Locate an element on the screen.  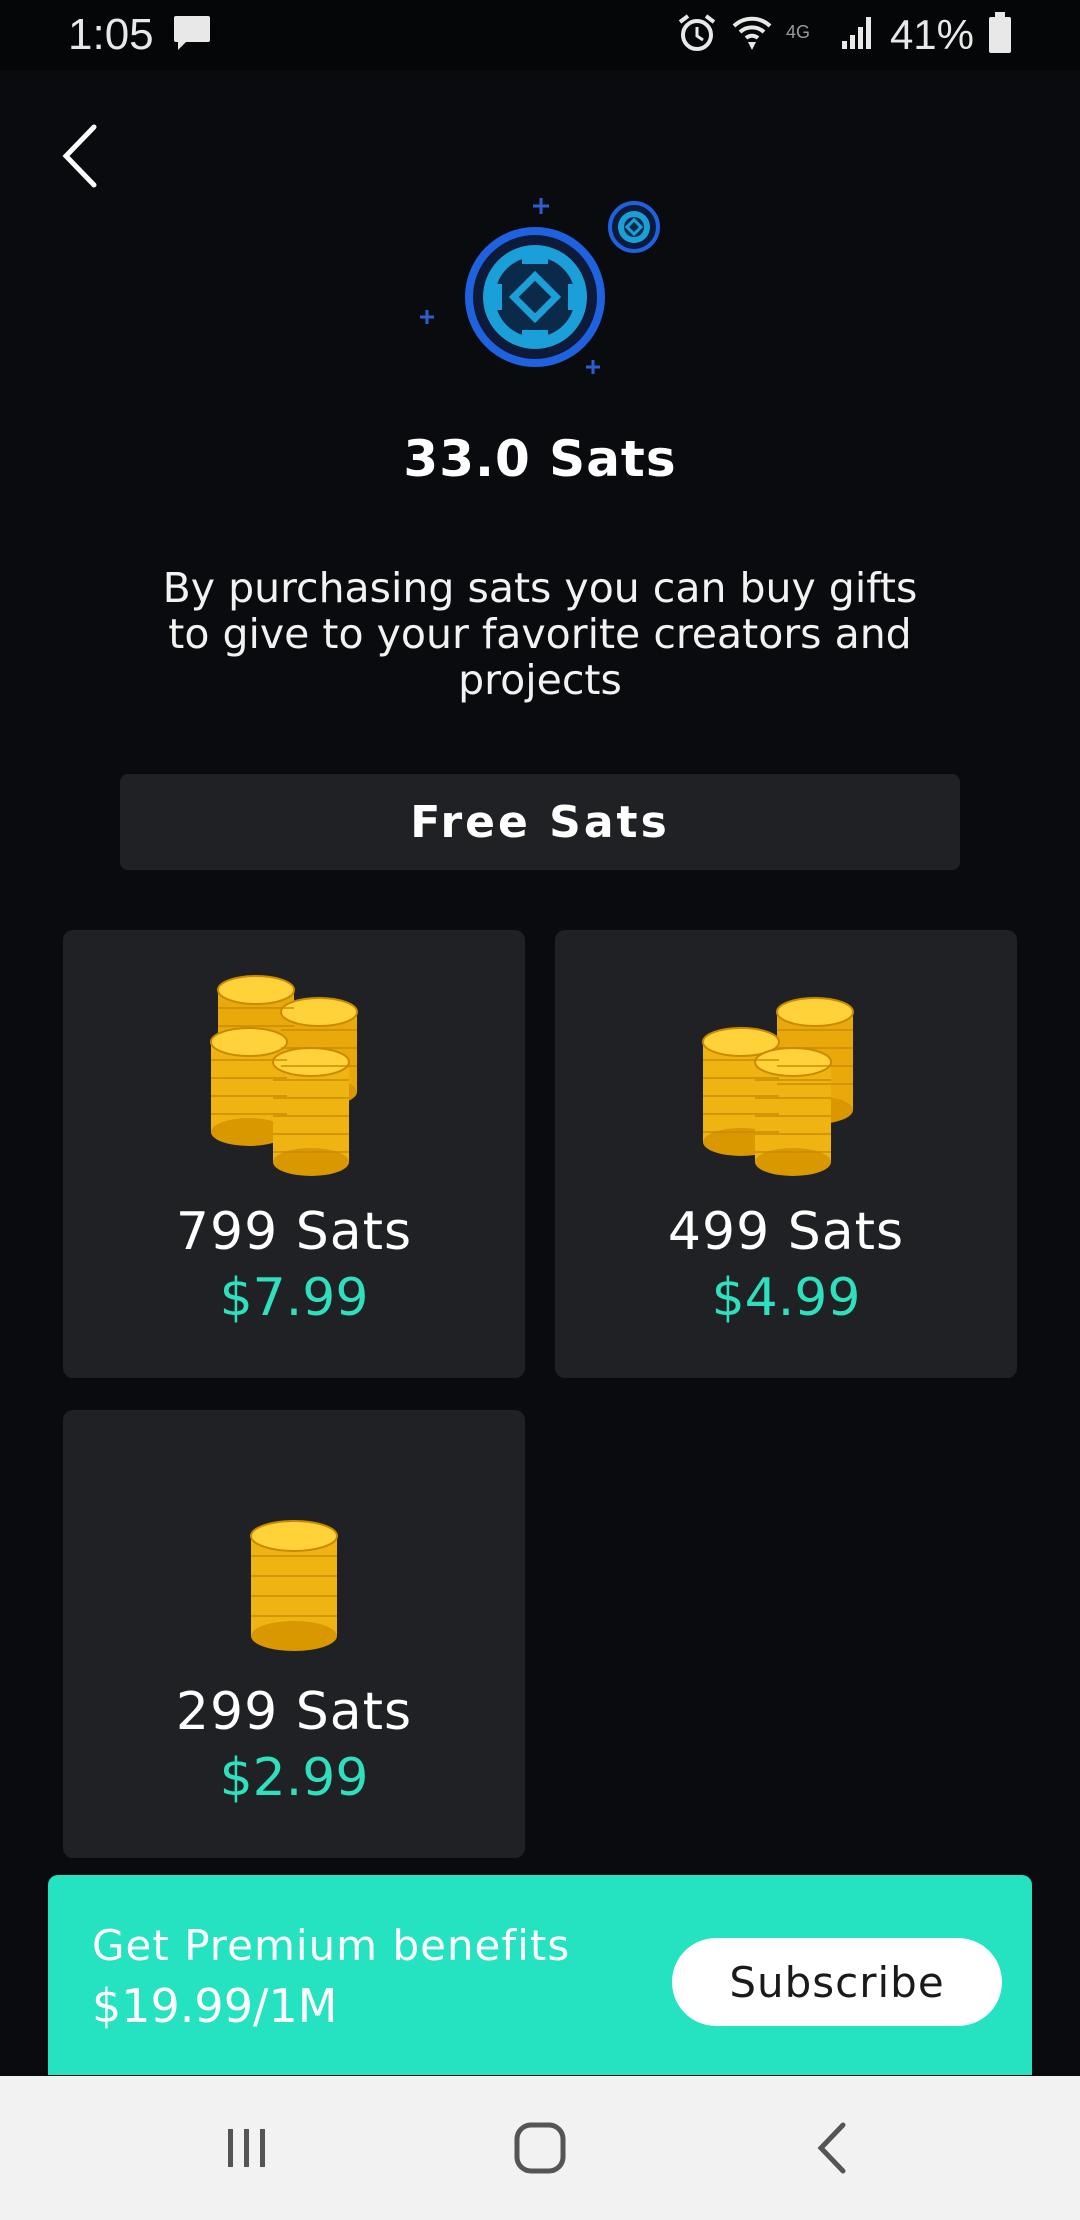
premium-title: Get Premium benefits is located at coordinates (331, 1945).